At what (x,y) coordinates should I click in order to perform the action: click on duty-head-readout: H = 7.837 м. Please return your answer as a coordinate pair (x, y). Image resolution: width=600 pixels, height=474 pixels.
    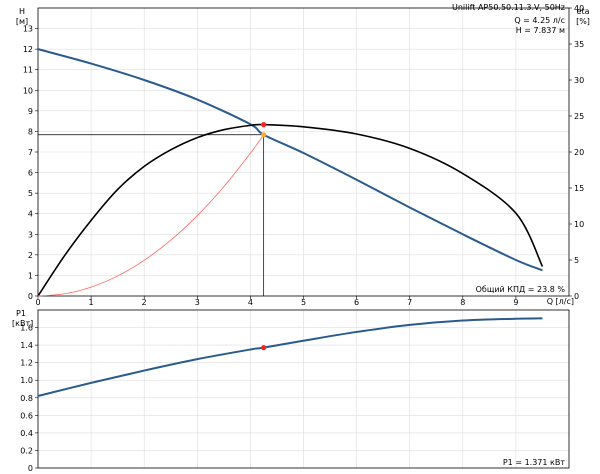
    Looking at the image, I should click on (540, 30).